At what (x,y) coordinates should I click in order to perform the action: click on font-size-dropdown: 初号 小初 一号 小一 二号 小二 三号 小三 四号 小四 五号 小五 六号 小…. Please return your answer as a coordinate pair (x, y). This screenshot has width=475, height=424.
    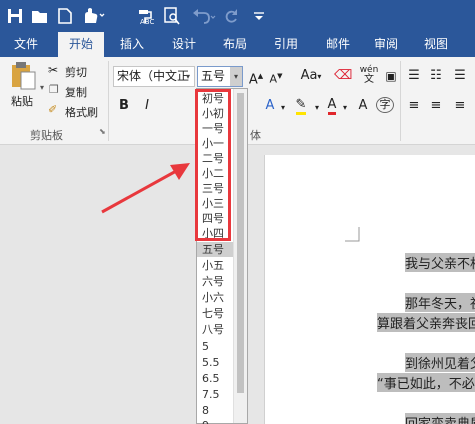
    Looking at the image, I should click on (222, 256).